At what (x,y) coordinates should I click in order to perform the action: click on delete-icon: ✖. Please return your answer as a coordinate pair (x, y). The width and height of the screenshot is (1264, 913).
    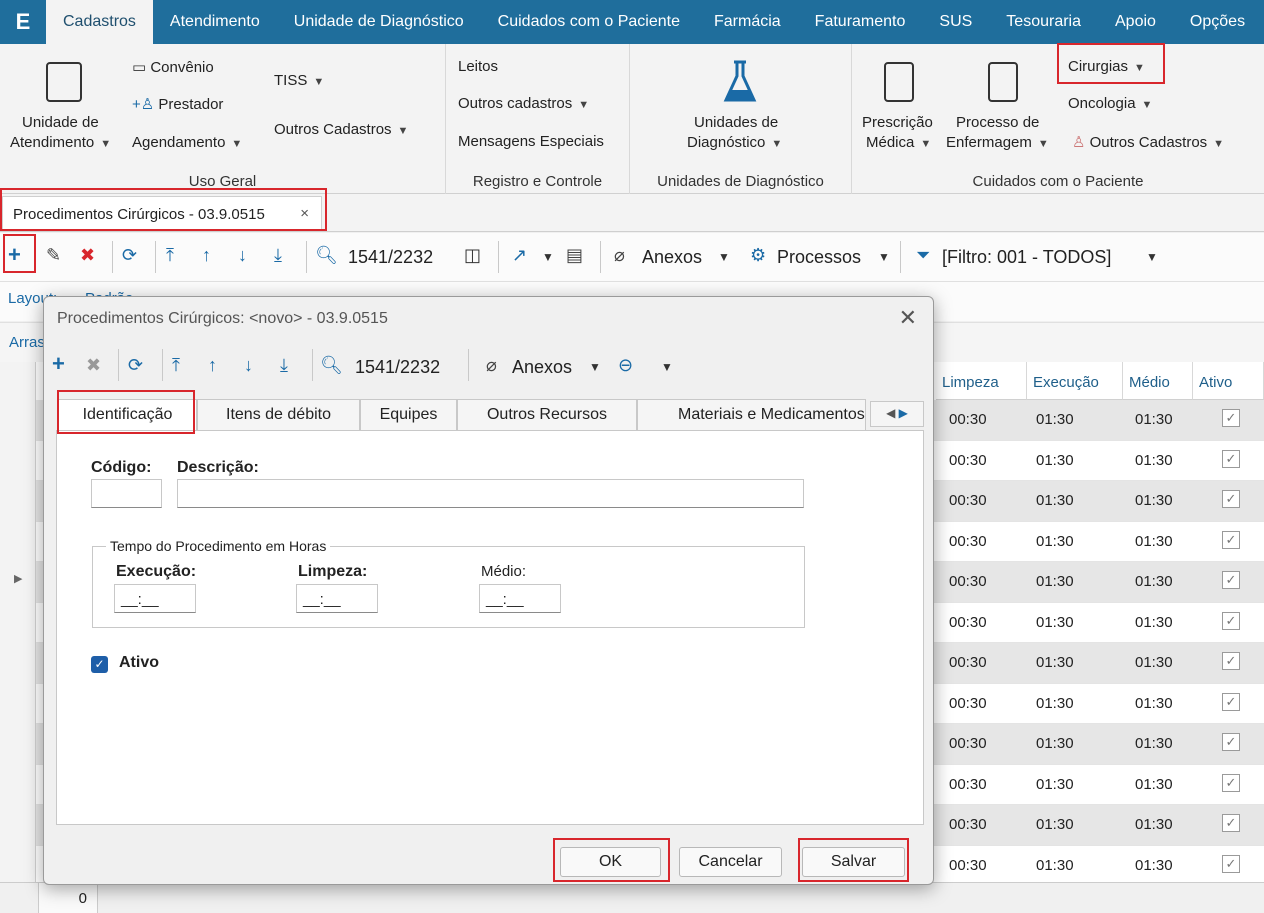
    Looking at the image, I should click on (87, 255).